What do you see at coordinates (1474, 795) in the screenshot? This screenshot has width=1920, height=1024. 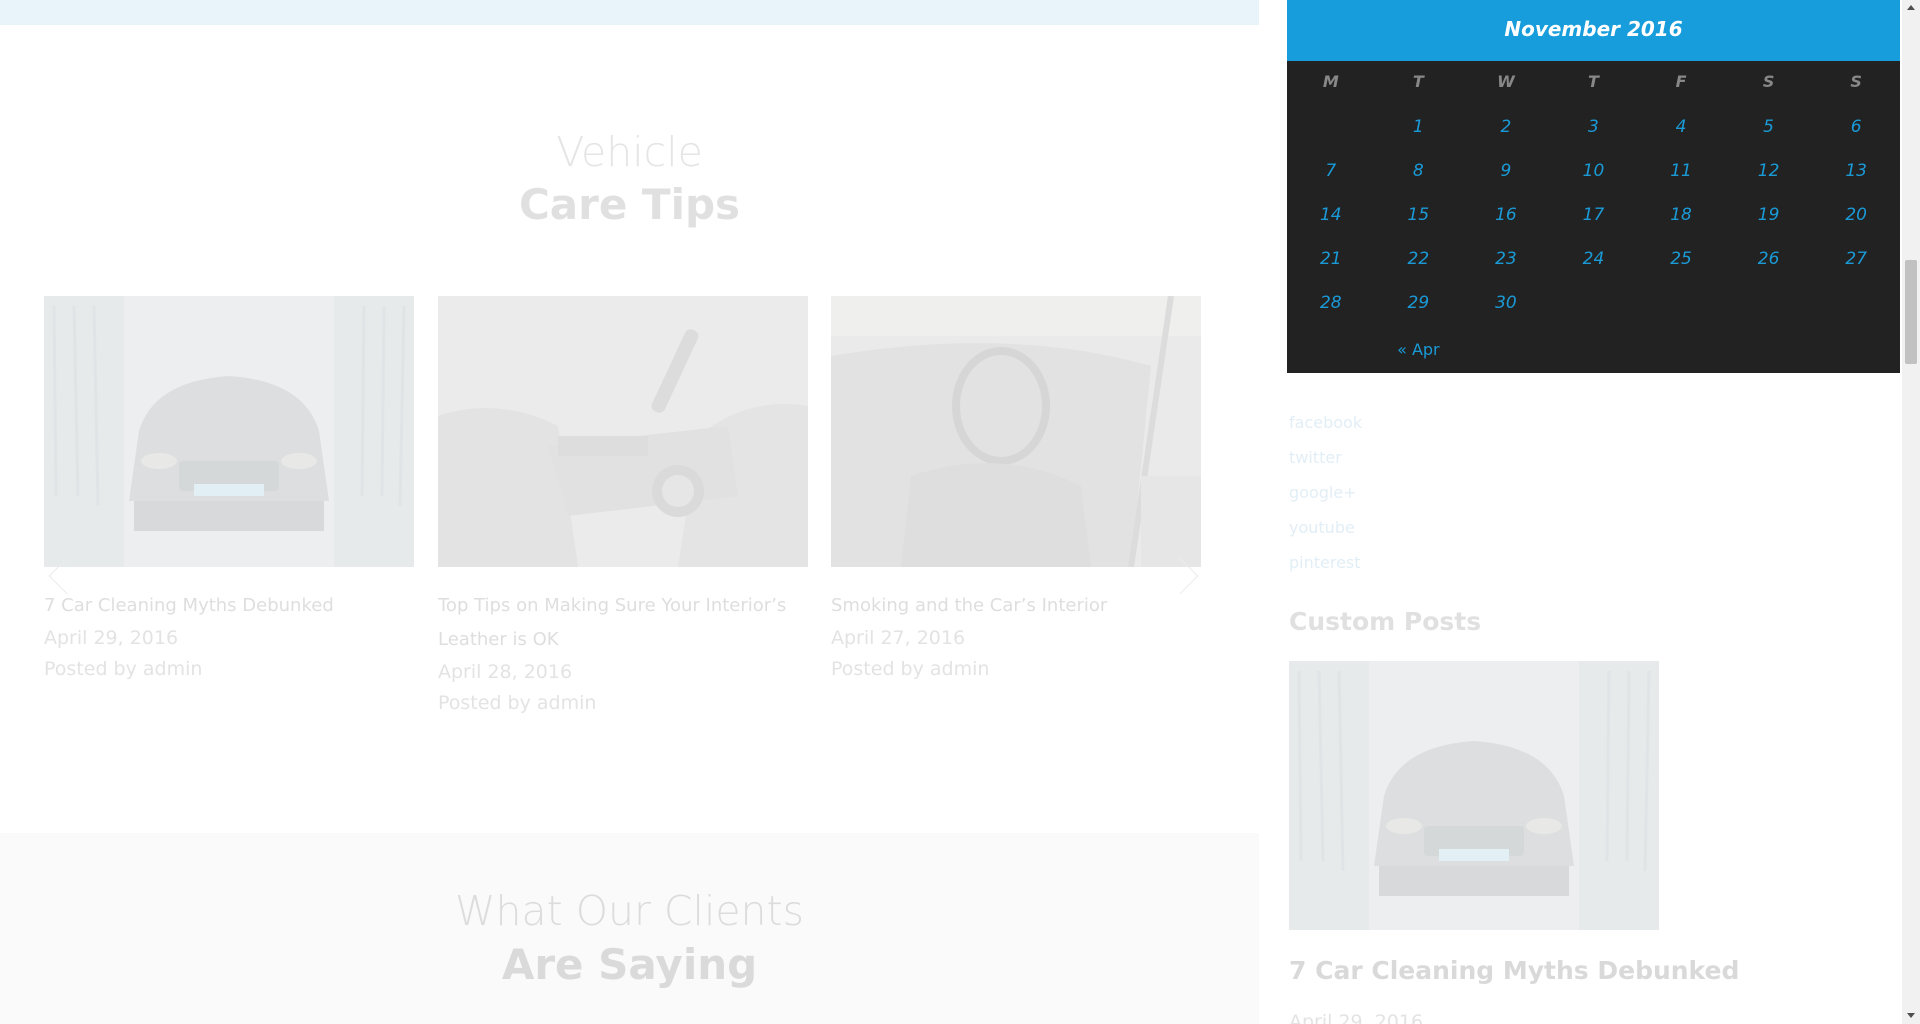 I see `custom-post-image` at bounding box center [1474, 795].